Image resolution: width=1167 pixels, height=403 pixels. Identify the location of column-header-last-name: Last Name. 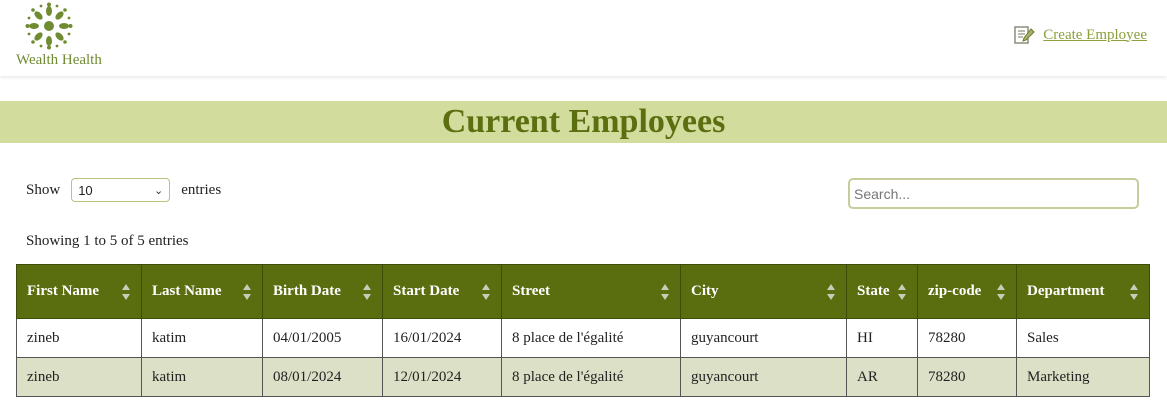
(202, 291).